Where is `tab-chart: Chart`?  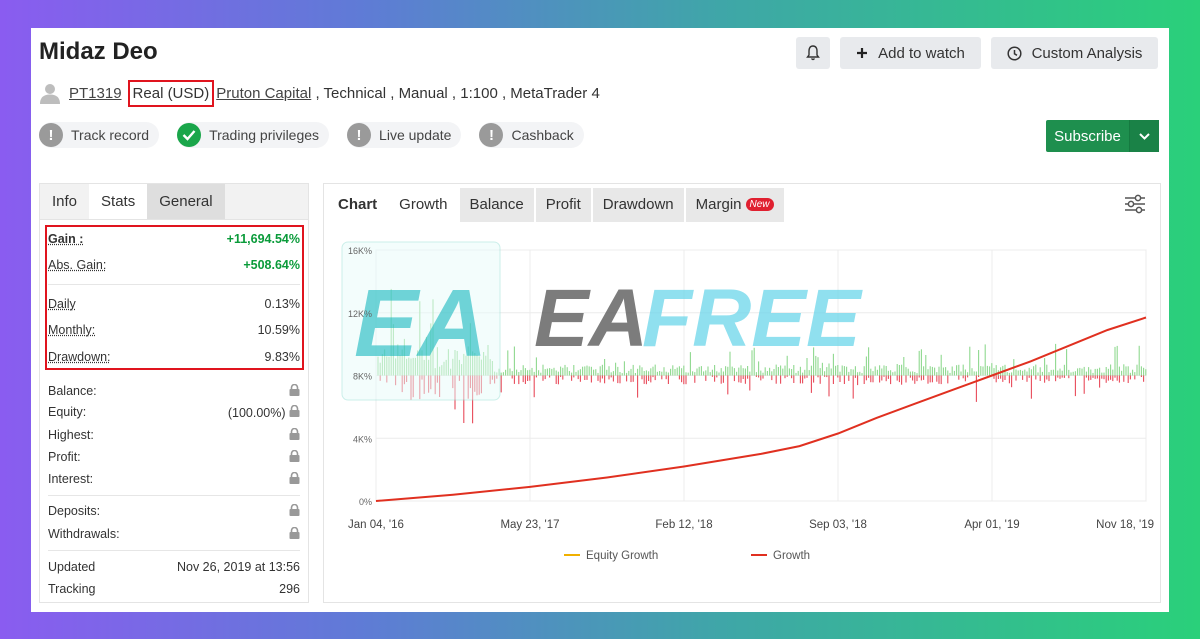
tab-chart: Chart is located at coordinates (357, 205).